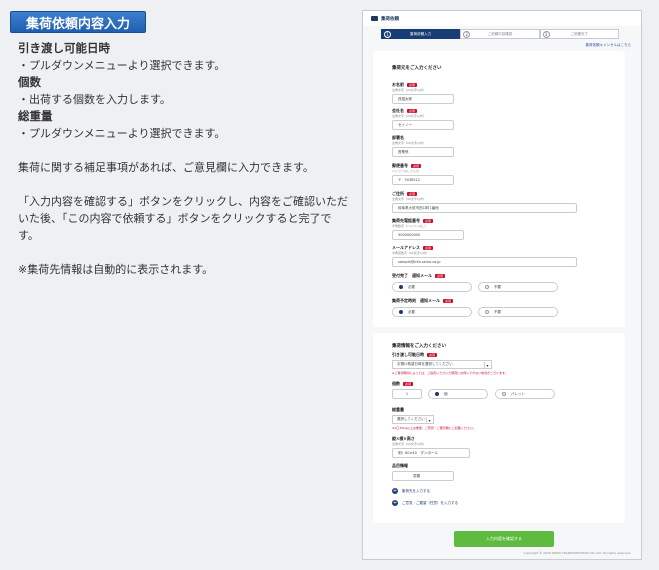  What do you see at coordinates (504, 539) in the screenshot?
I see `confirm-button: 入力内容を確認する` at bounding box center [504, 539].